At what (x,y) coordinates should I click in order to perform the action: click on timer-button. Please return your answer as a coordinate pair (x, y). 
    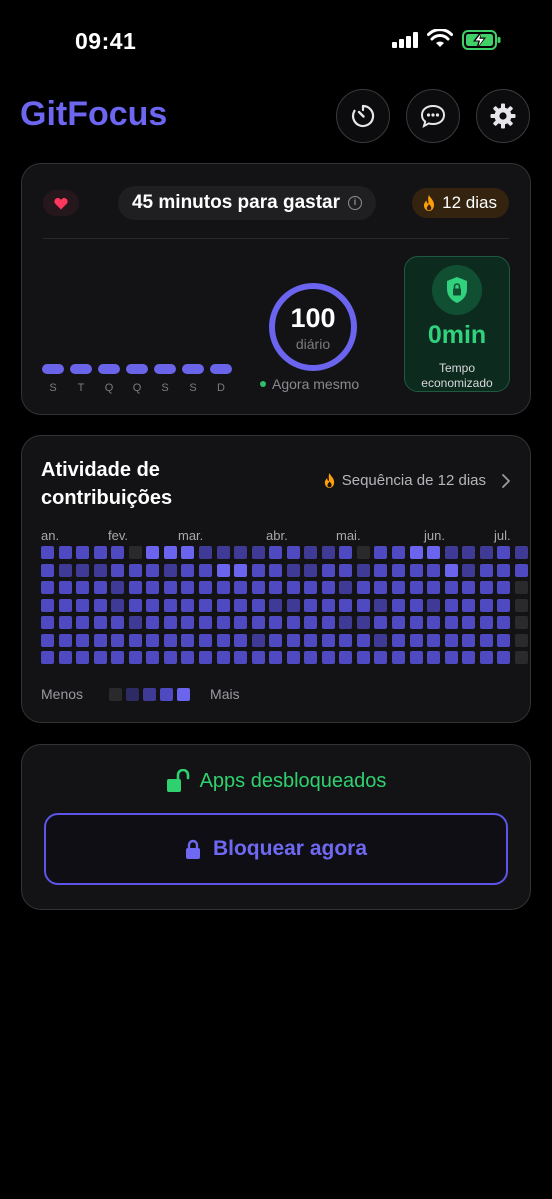
    Looking at the image, I should click on (363, 116).